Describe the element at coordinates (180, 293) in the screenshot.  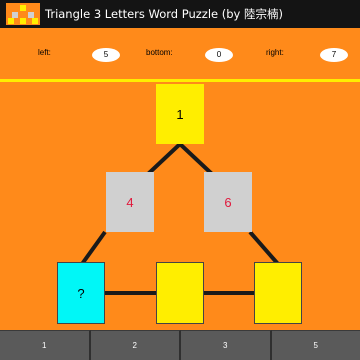
I see `tile-bottom-mid` at that location.